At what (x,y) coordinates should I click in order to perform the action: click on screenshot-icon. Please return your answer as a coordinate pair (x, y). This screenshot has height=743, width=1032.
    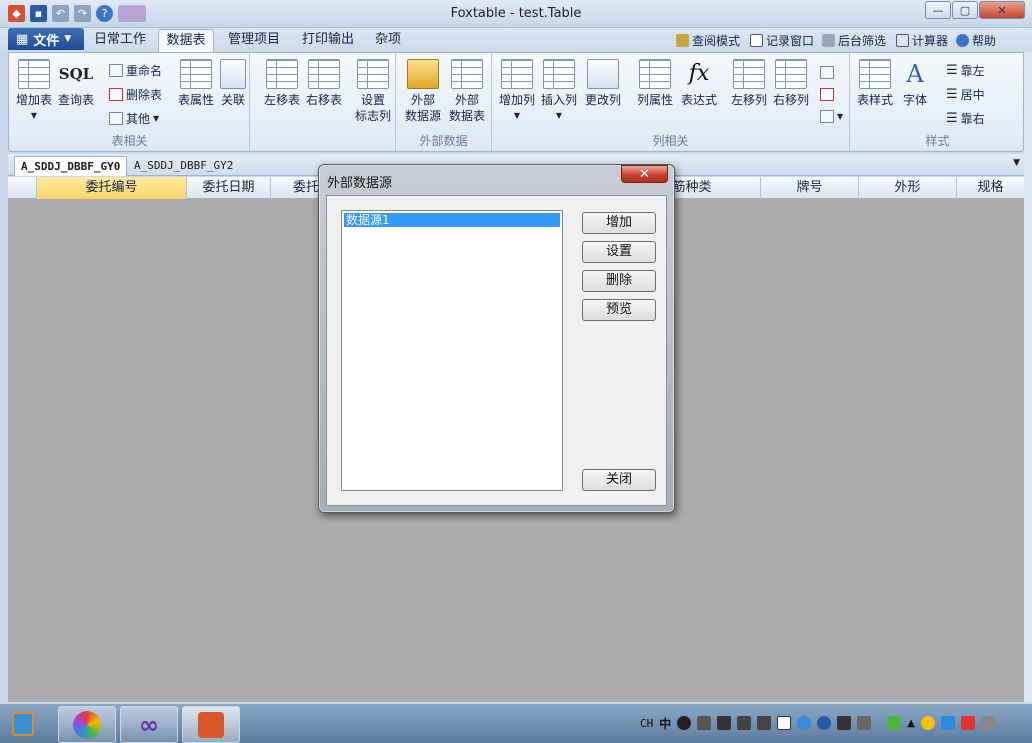
    Looking at the image, I should click on (784, 723).